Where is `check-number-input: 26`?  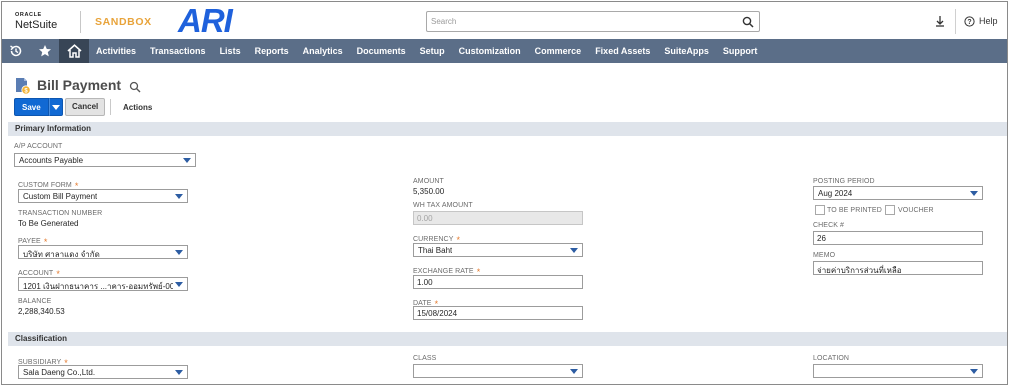
check-number-input: 26 is located at coordinates (898, 238).